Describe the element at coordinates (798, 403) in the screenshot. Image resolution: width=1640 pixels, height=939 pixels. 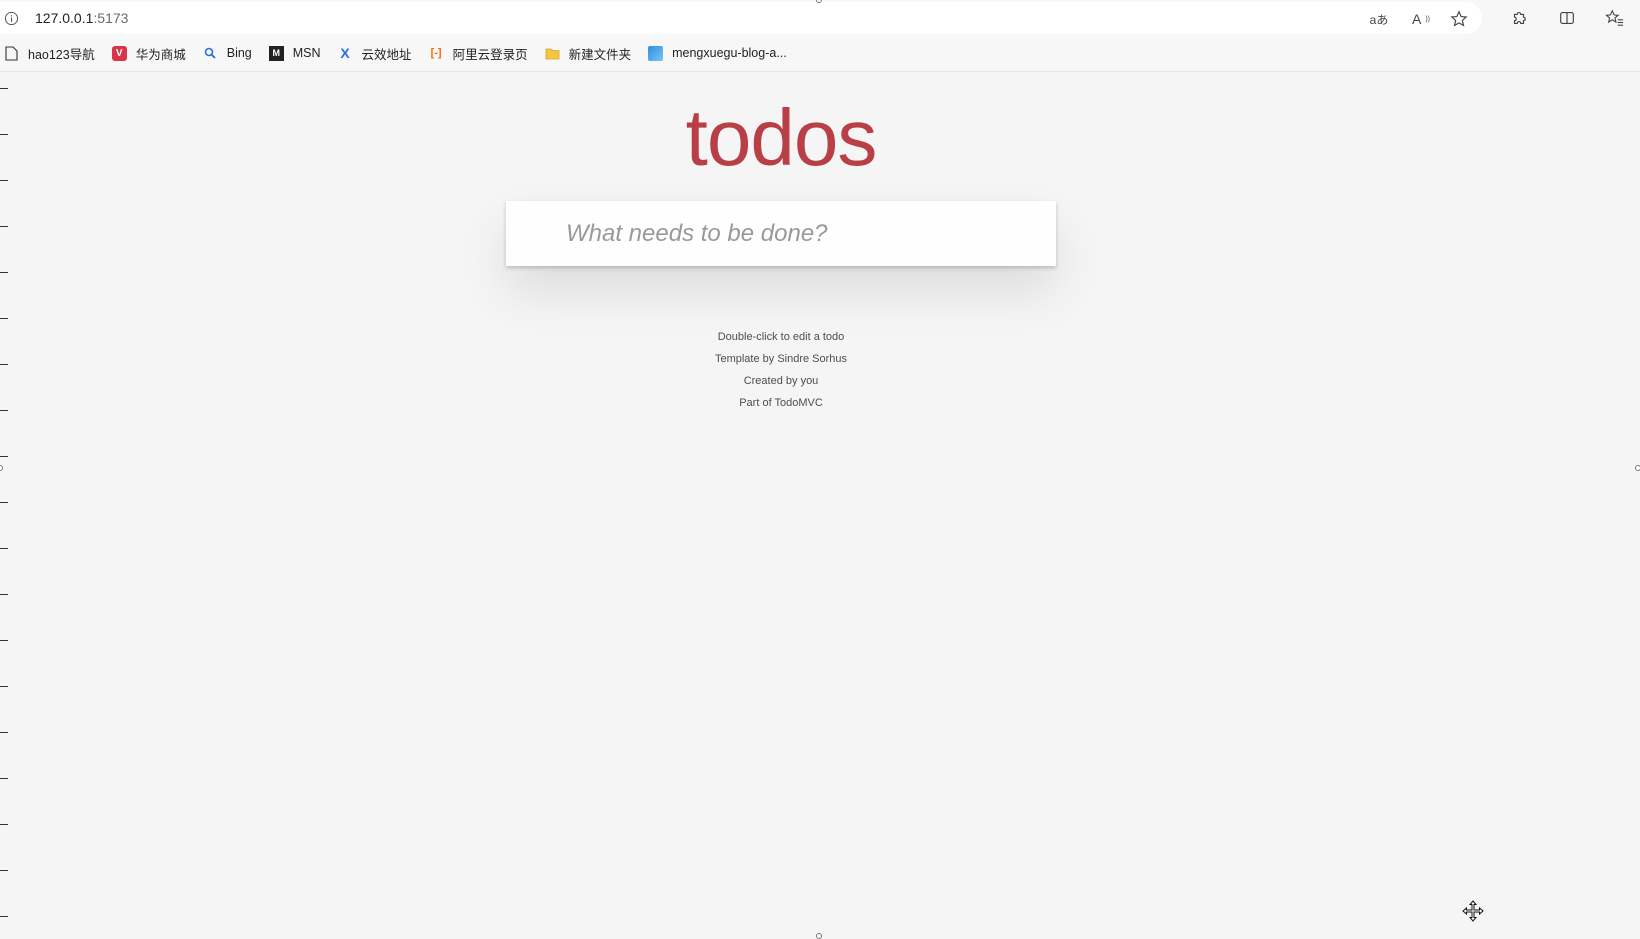
I see `todomvc-link: TodoMVC` at that location.